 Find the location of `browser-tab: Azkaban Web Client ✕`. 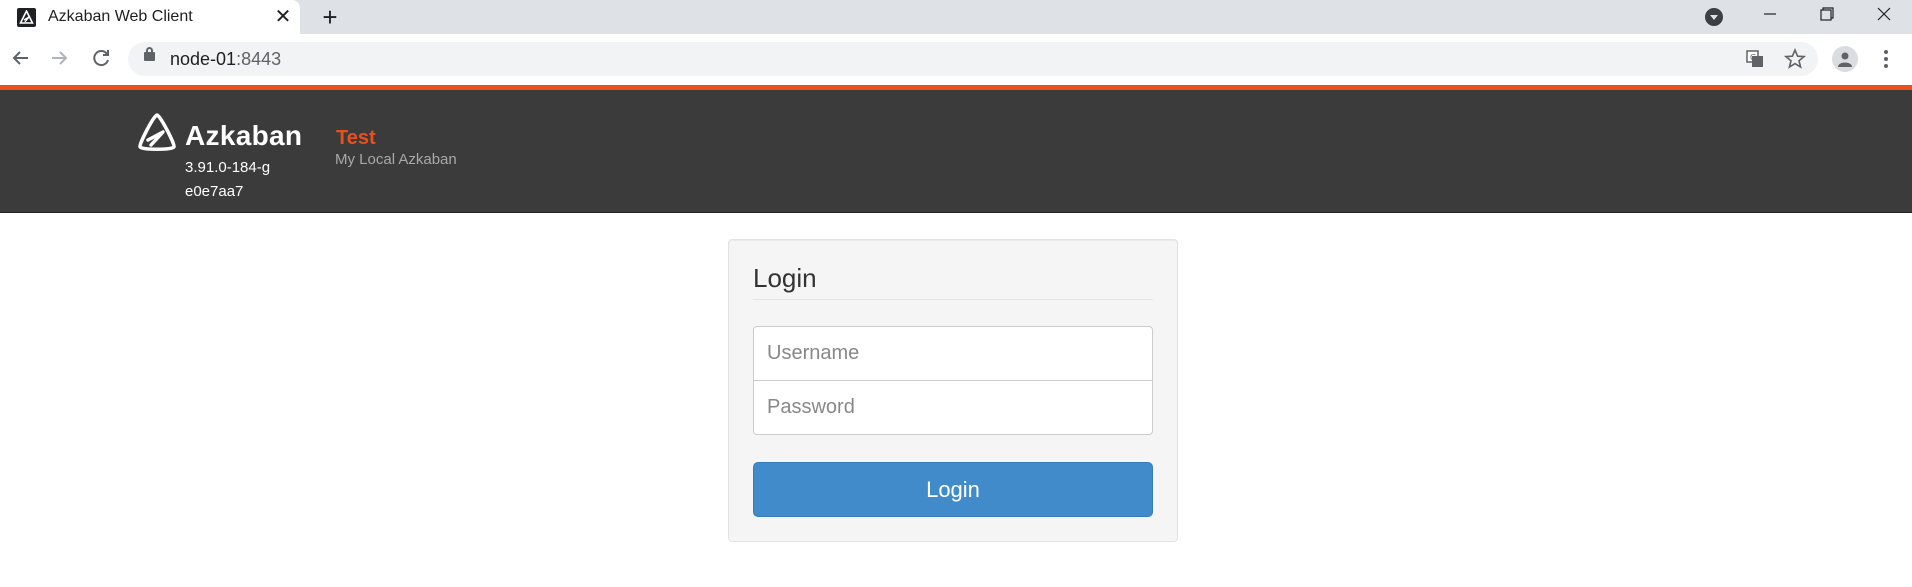

browser-tab: Azkaban Web Client ✕ is located at coordinates (150, 17).